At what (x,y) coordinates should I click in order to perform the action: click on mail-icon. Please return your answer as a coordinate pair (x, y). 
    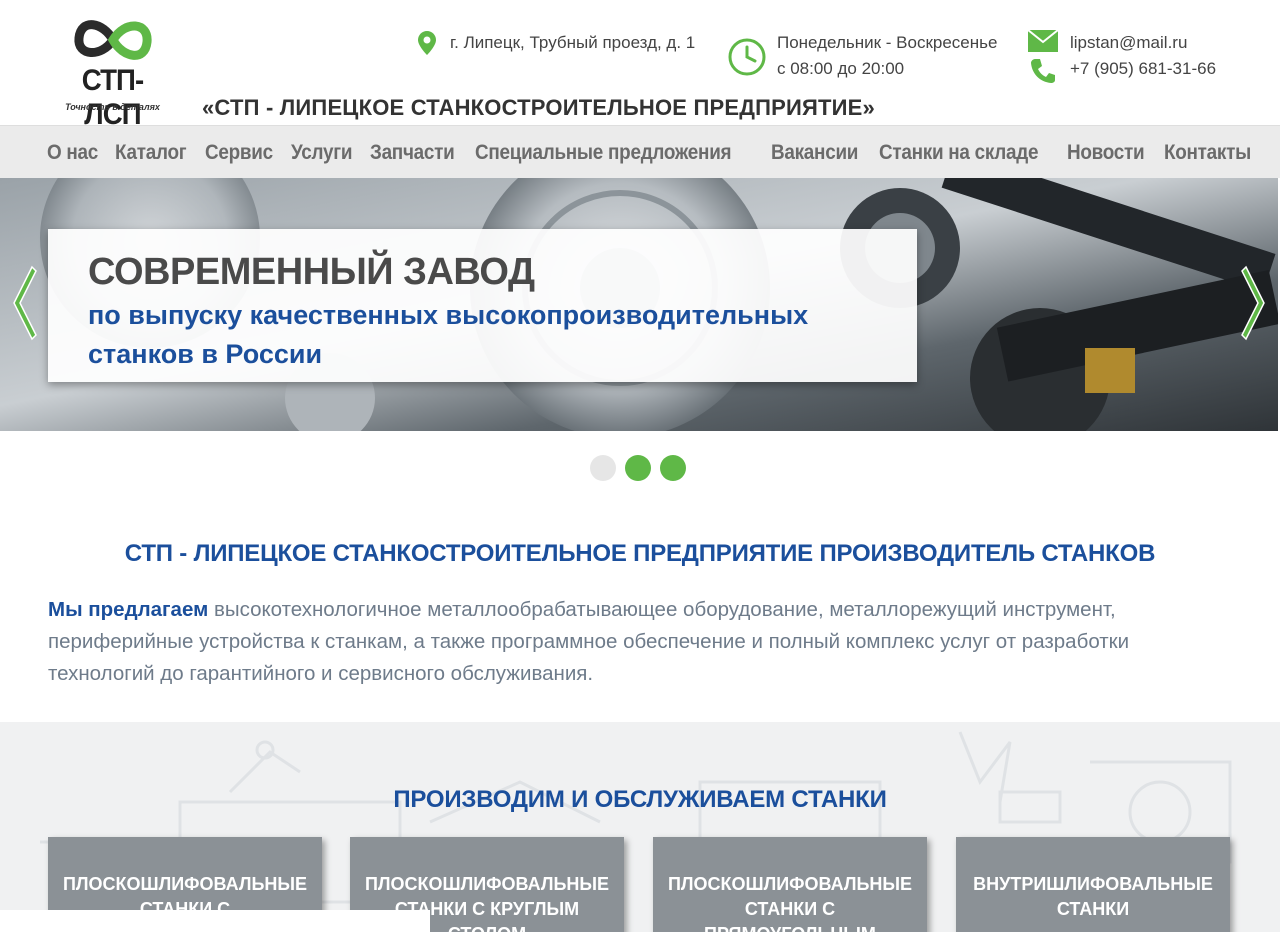
    Looking at the image, I should click on (1043, 41).